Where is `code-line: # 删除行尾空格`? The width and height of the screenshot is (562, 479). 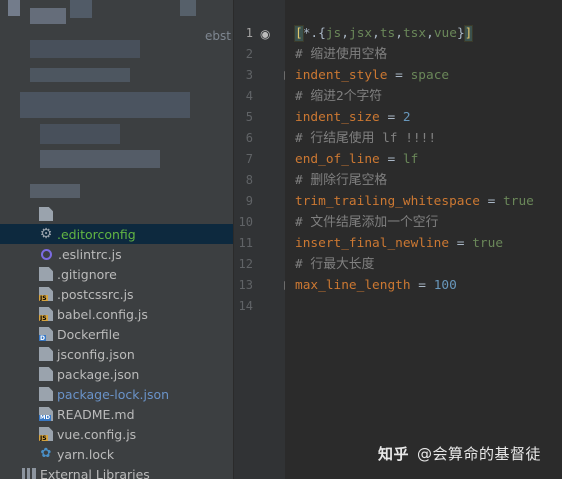 code-line: # 删除行尾空格 is located at coordinates (341, 180).